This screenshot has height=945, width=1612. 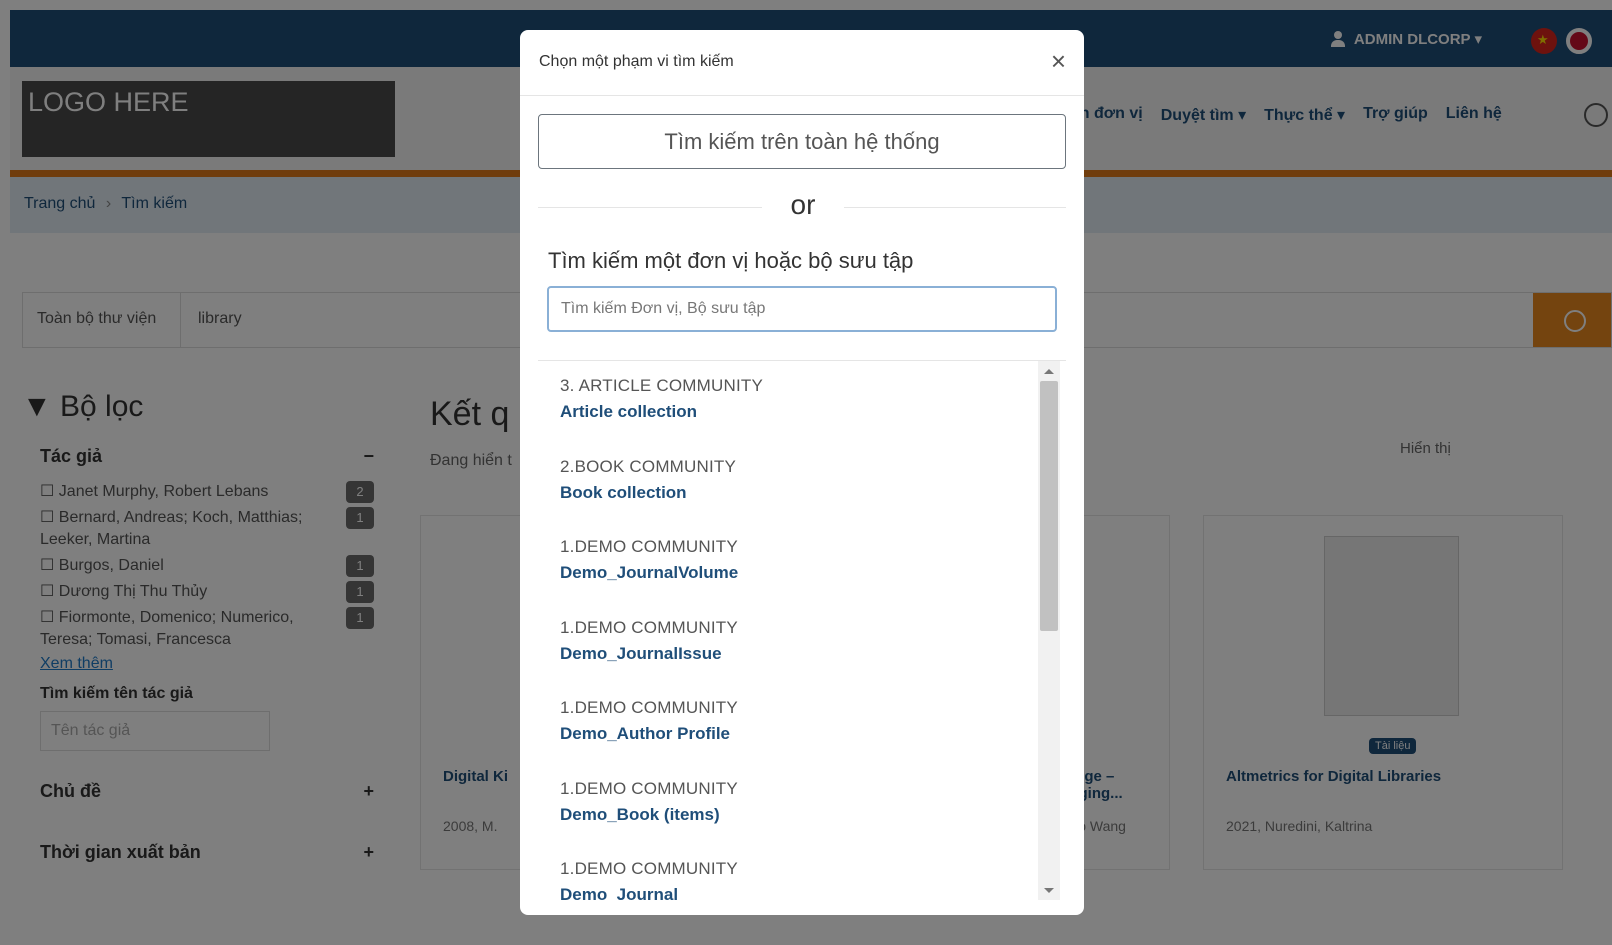 What do you see at coordinates (661, 385) in the screenshot?
I see `list-item-parent: 3. ARTICLE COMMUNITY` at bounding box center [661, 385].